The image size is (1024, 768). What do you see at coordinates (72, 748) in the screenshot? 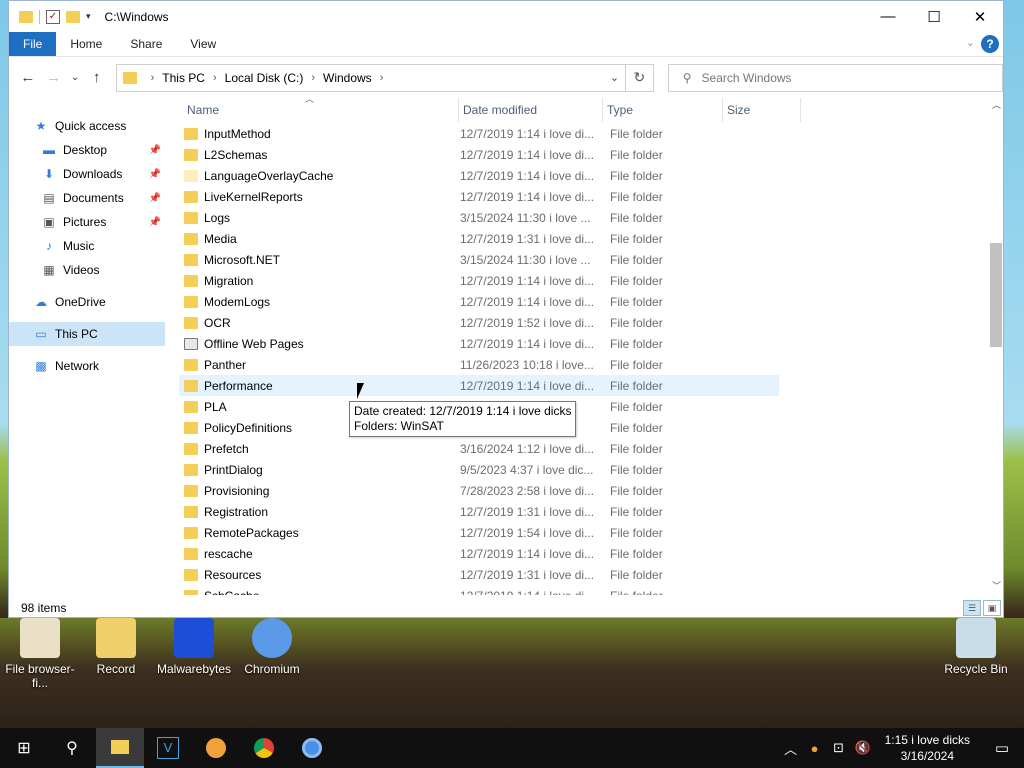
I see `search-button: ⚲` at bounding box center [72, 748].